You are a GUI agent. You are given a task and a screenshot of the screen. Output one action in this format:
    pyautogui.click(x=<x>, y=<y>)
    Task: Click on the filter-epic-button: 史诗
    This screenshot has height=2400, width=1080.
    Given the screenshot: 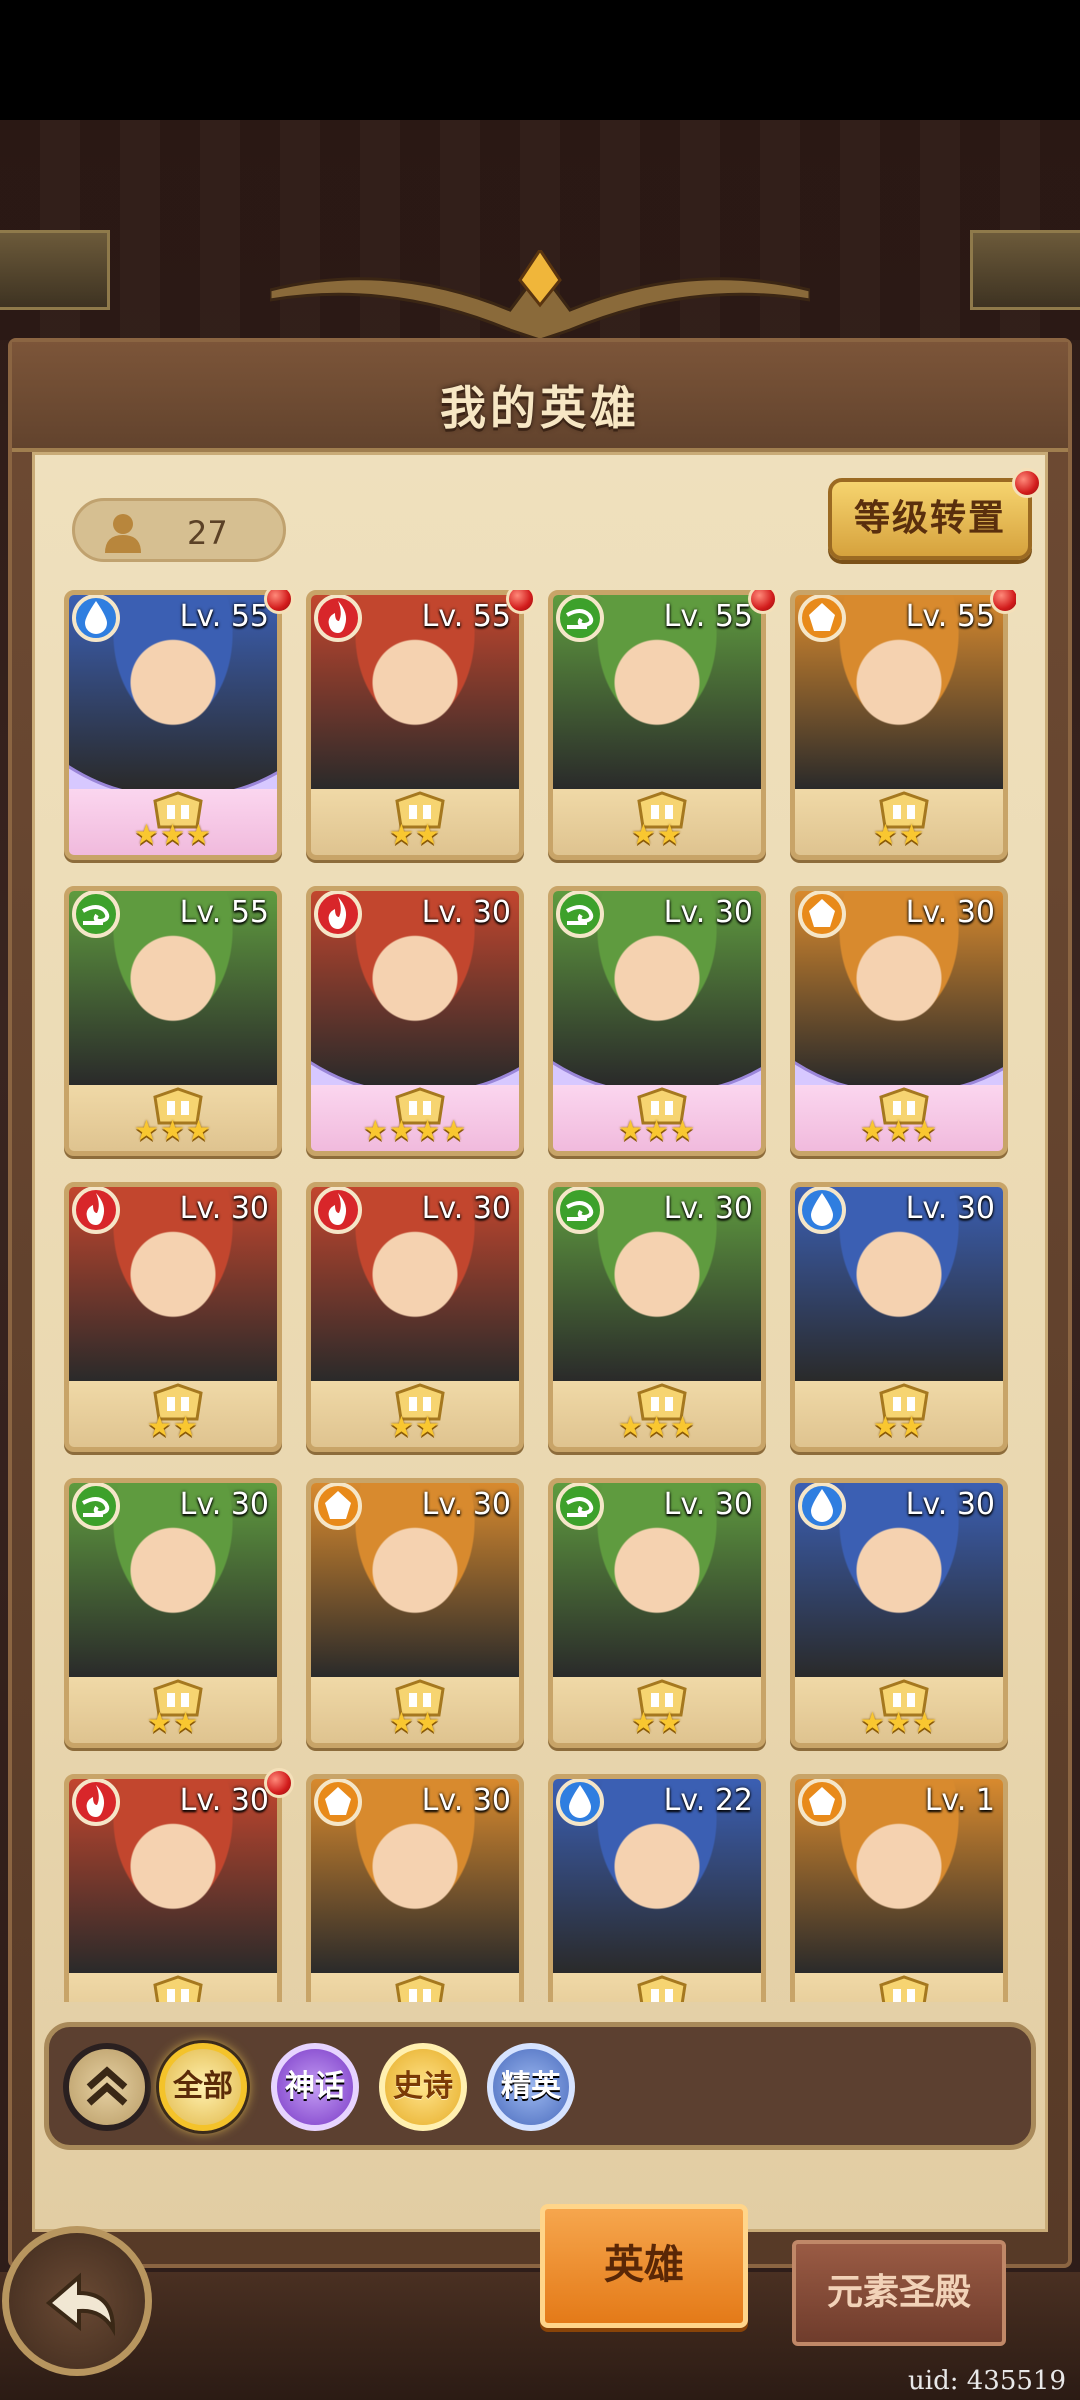 What is the action you would take?
    pyautogui.click(x=423, y=2087)
    